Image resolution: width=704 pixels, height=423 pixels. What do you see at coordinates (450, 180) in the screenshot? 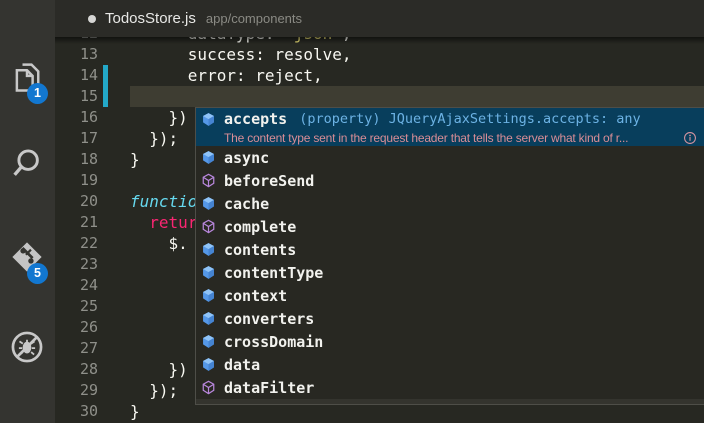
I see `suggestion-item: beforeSend` at bounding box center [450, 180].